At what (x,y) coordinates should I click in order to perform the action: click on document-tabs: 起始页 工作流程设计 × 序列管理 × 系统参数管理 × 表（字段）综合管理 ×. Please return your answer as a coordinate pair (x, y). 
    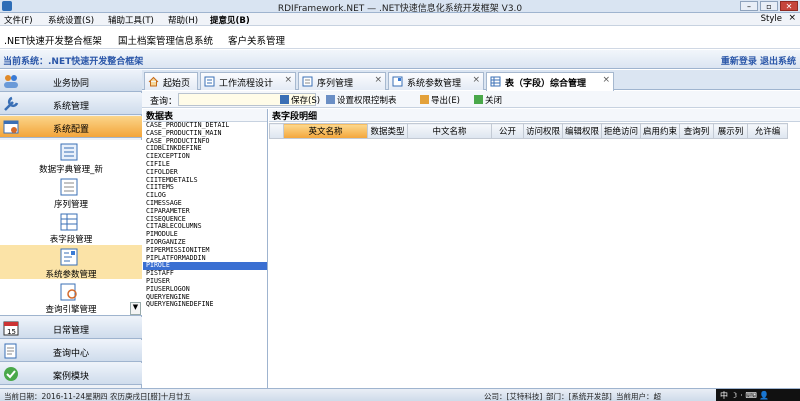
    Looking at the image, I should click on (471, 80).